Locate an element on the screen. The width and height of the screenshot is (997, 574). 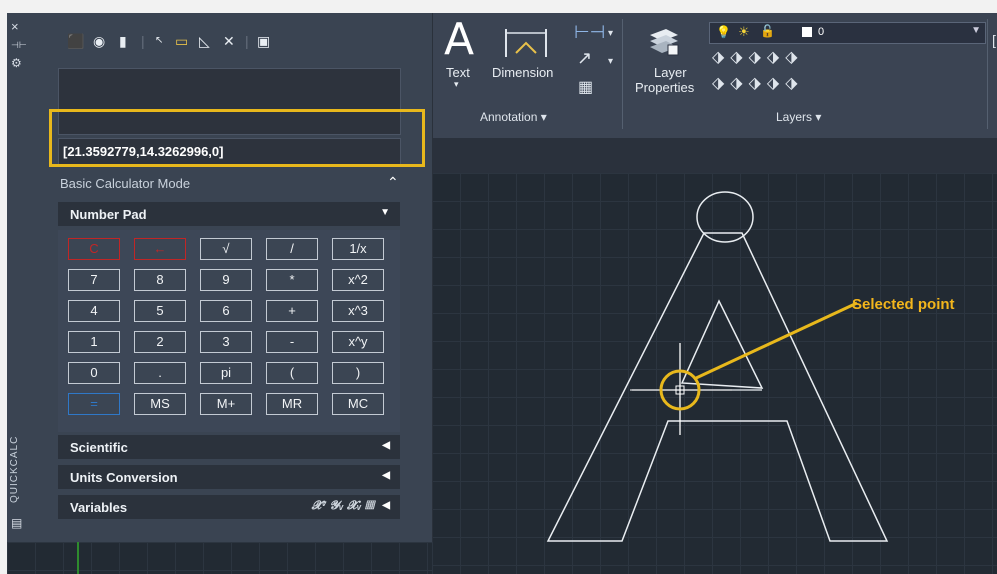
layer-properties-label-2: Properties is located at coordinates (664, 87).